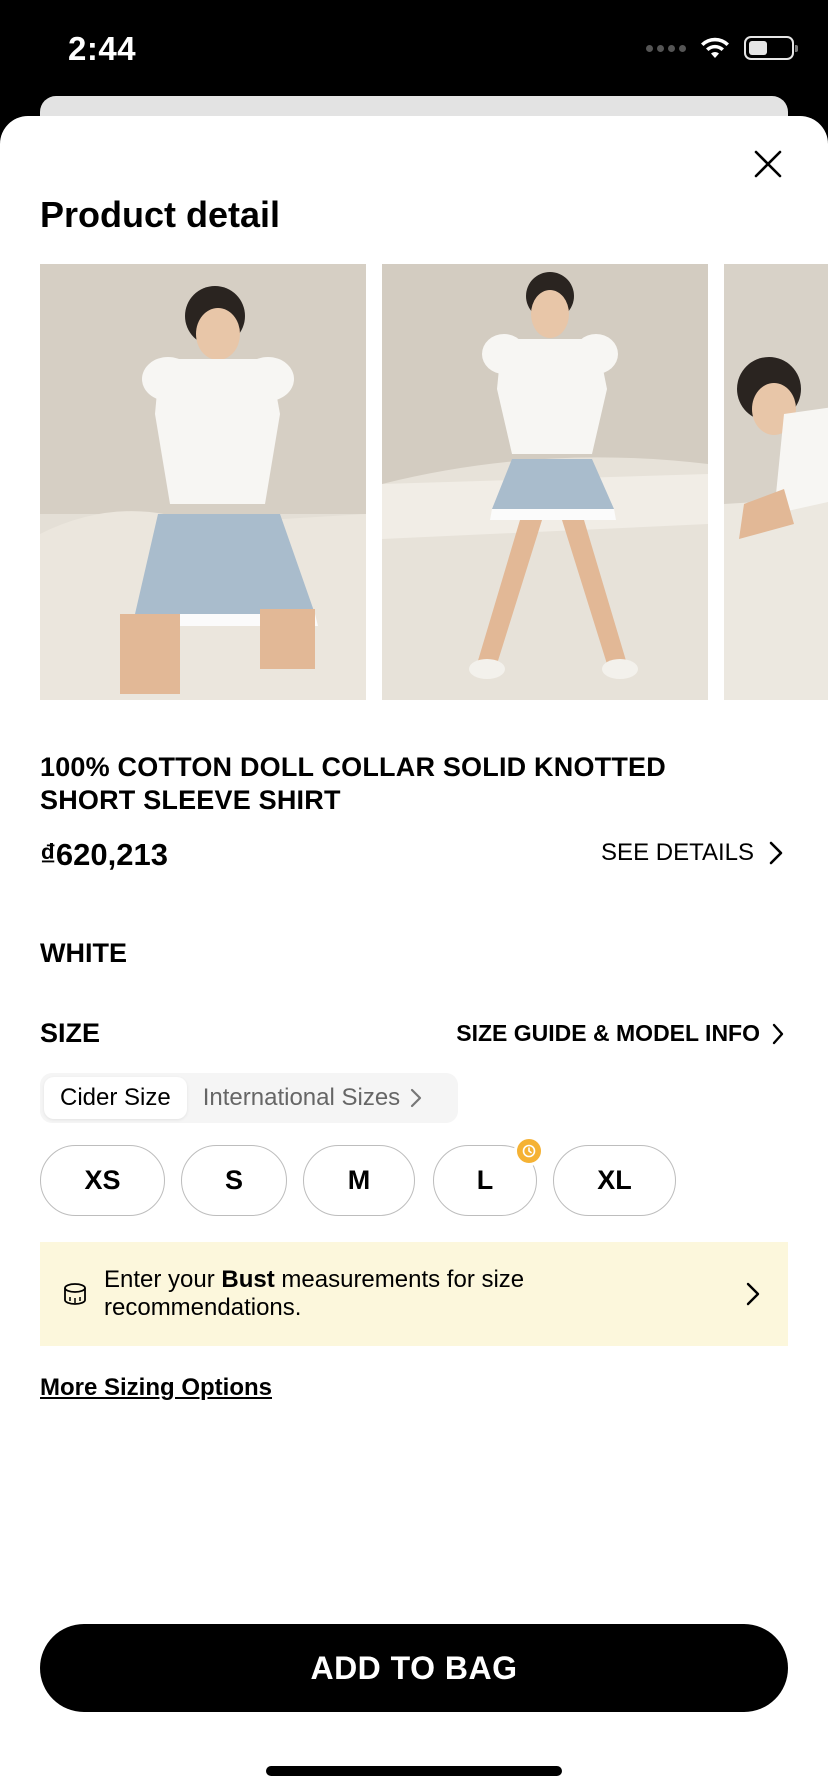  I want to click on status-bar: 2:44, so click(414, 50).